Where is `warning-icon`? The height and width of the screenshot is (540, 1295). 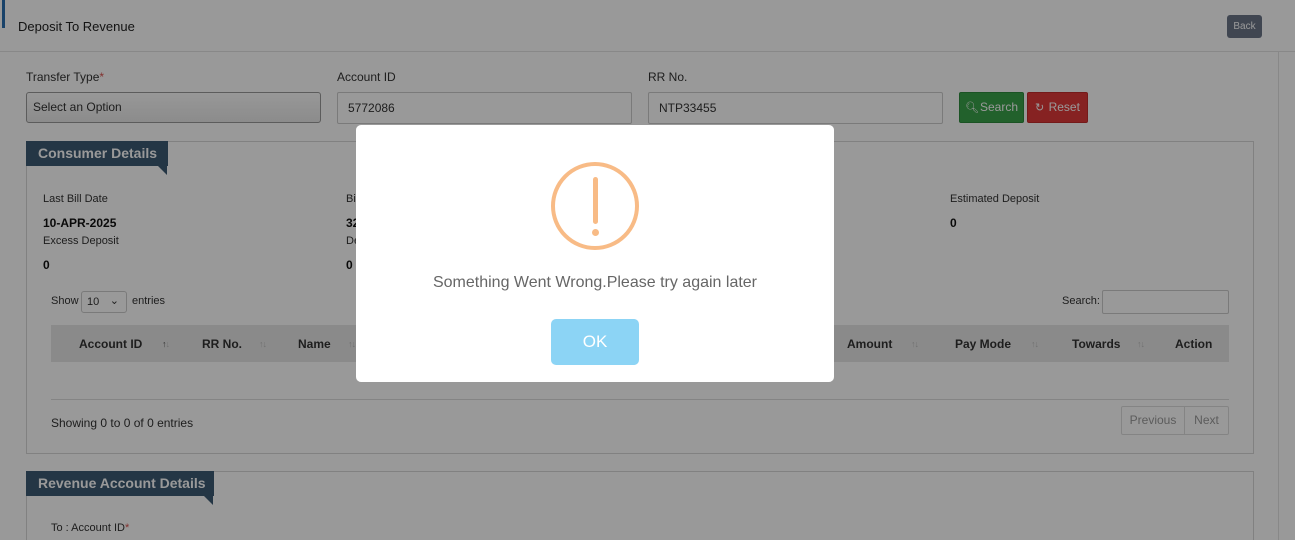
warning-icon is located at coordinates (595, 206).